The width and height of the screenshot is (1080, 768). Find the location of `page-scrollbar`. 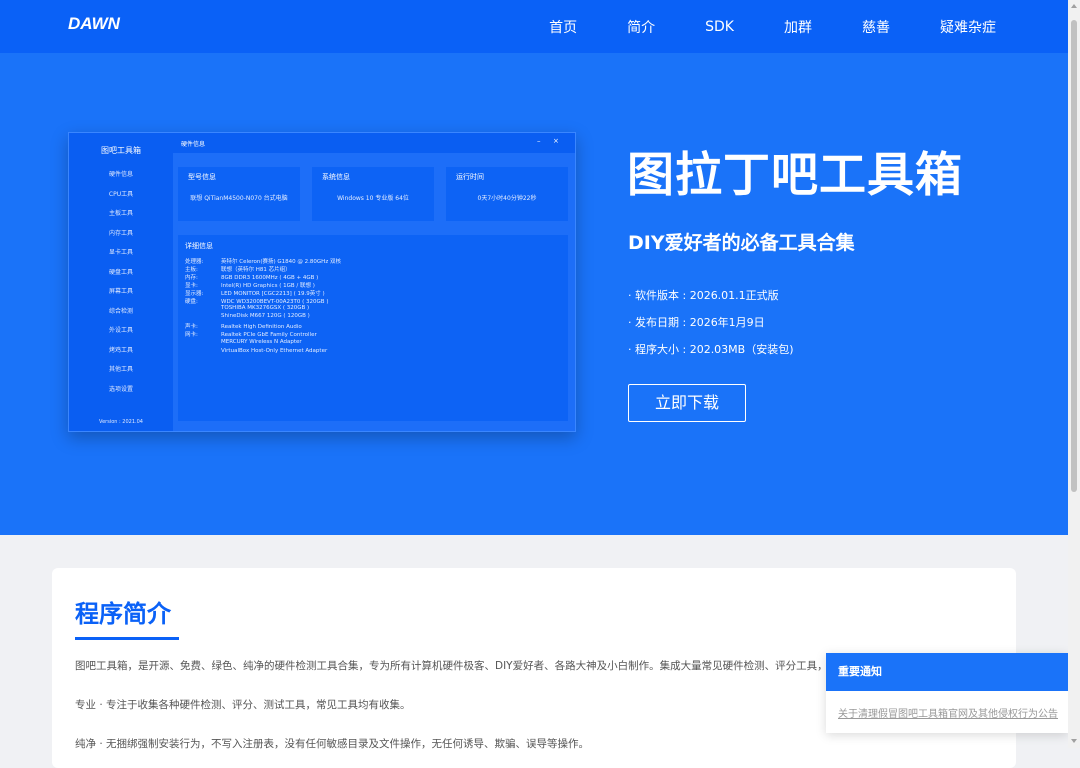

page-scrollbar is located at coordinates (1074, 374).